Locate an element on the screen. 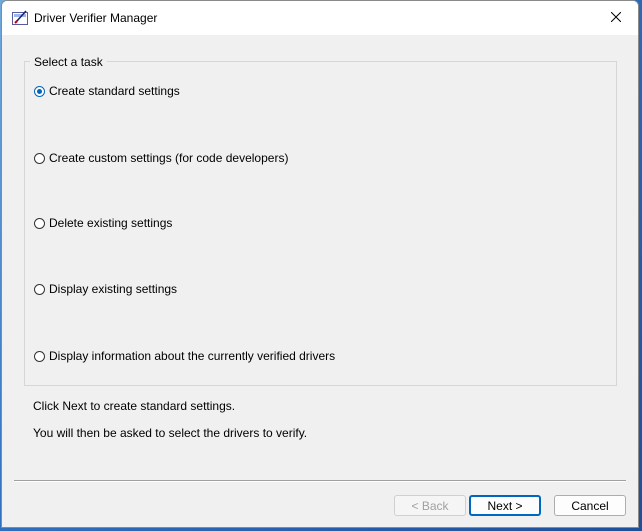 The width and height of the screenshot is (642, 531). driver-verifier-icon is located at coordinates (20, 18).